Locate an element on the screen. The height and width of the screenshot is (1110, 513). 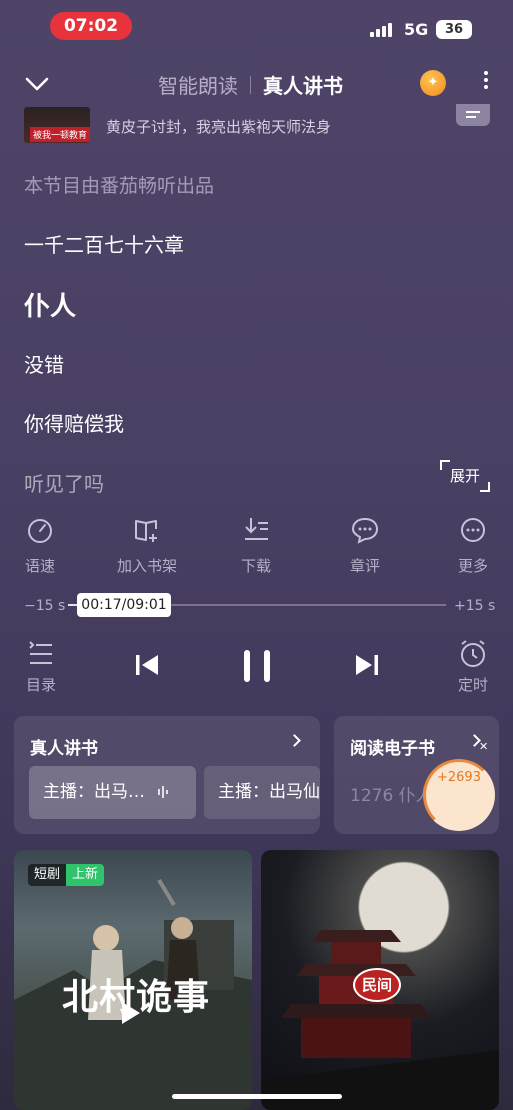
network-type: 5G is located at coordinates (416, 29).